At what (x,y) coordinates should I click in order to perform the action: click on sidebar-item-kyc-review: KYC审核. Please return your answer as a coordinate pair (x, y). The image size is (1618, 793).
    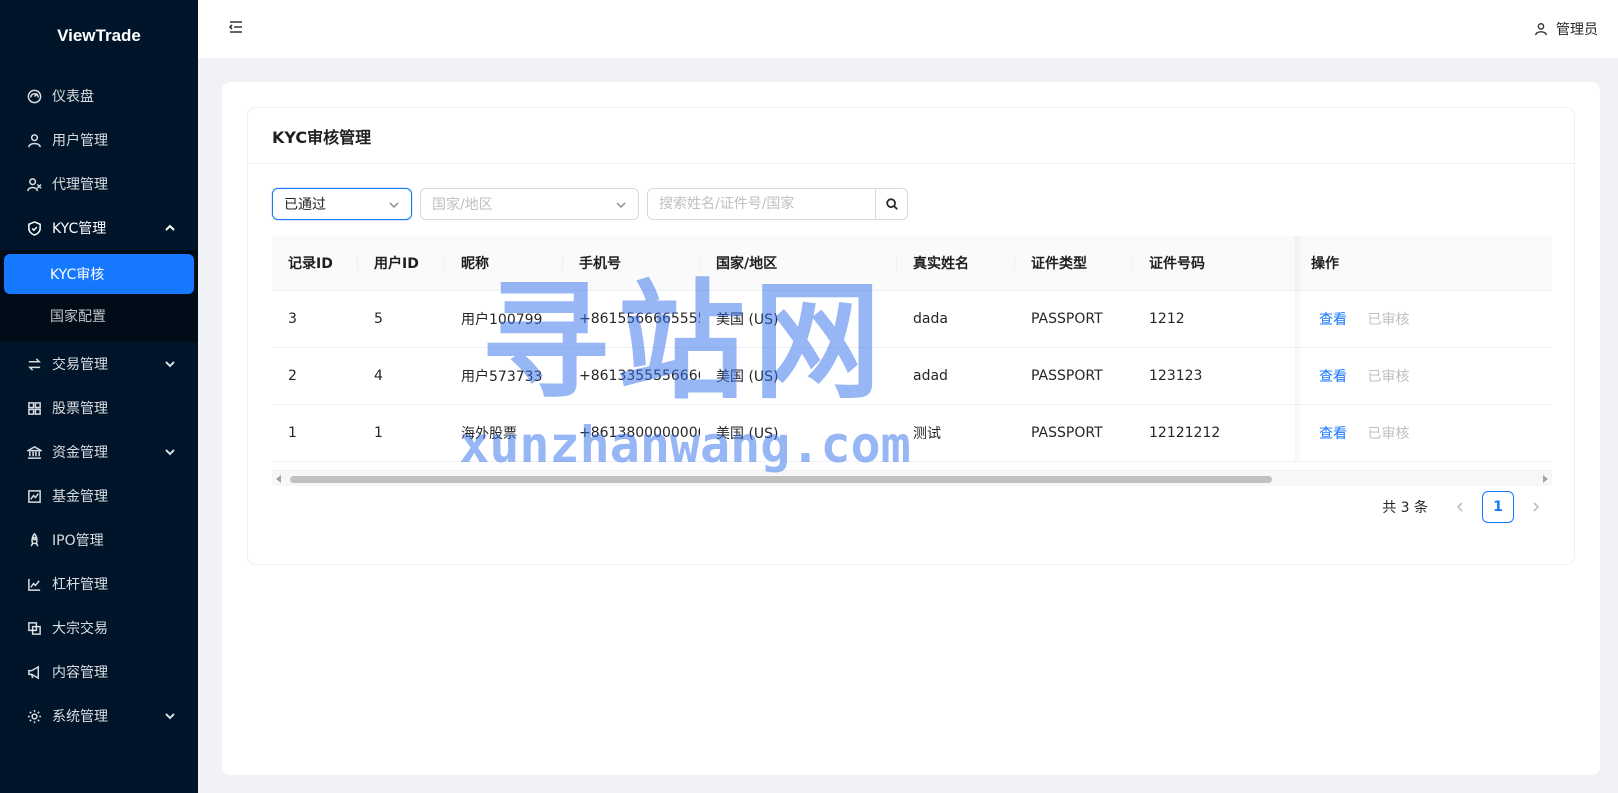
    Looking at the image, I should click on (99, 274).